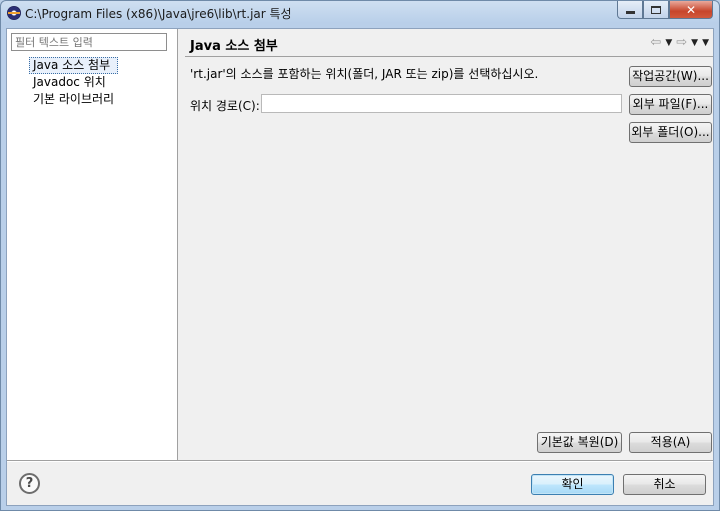 This screenshot has height=511, width=720. What do you see at coordinates (89, 42) in the screenshot?
I see `filter-input` at bounding box center [89, 42].